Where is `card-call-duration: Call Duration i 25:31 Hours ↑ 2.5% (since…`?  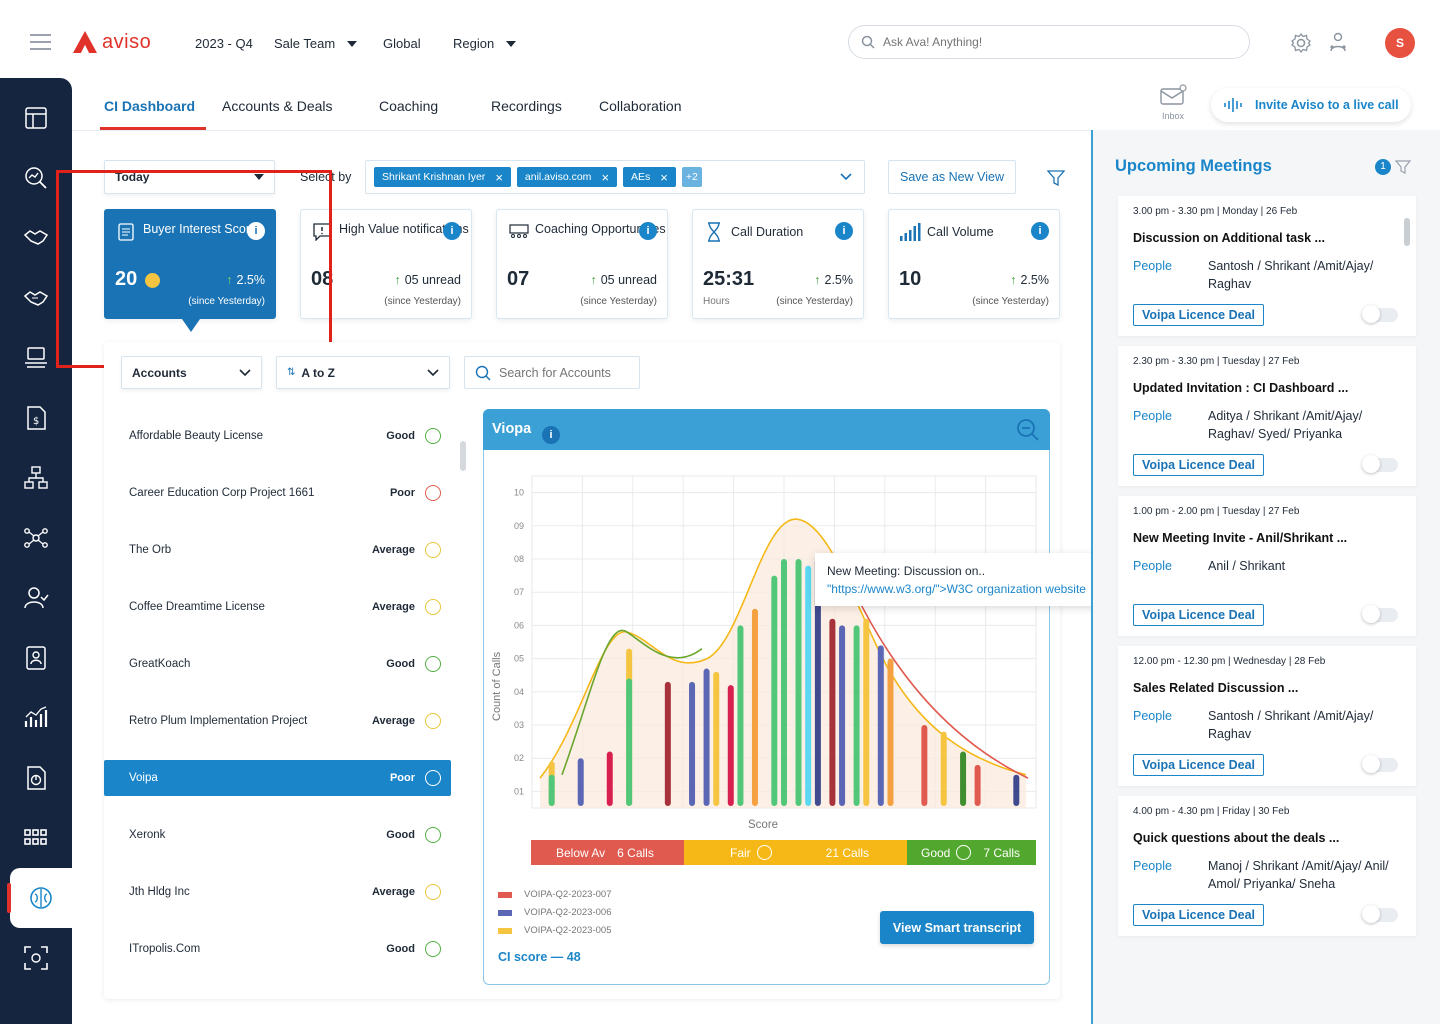 card-call-duration: Call Duration i 25:31 Hours ↑ 2.5% (since… is located at coordinates (778, 264).